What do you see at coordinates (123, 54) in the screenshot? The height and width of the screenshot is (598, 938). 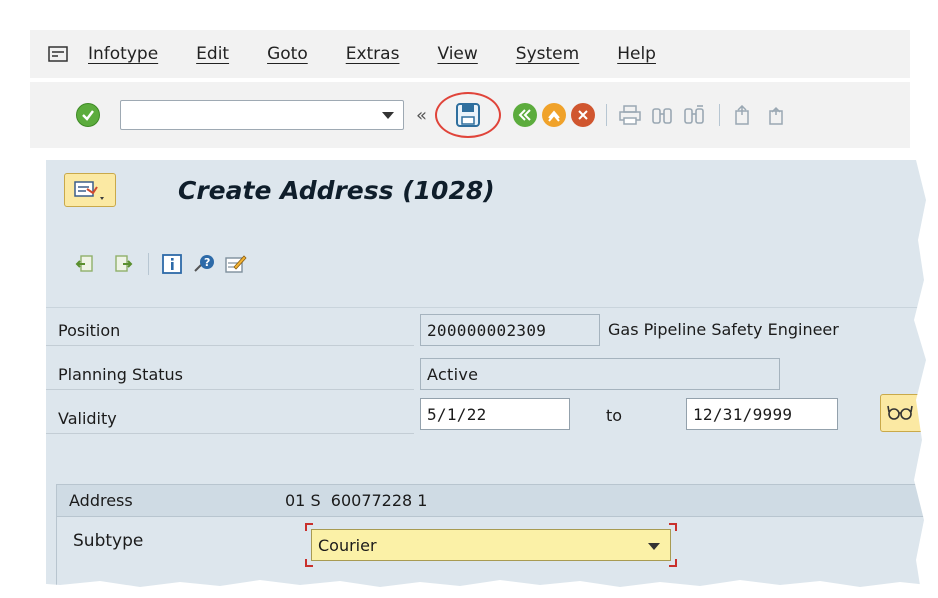 I see `menu-infotype: Infotype` at bounding box center [123, 54].